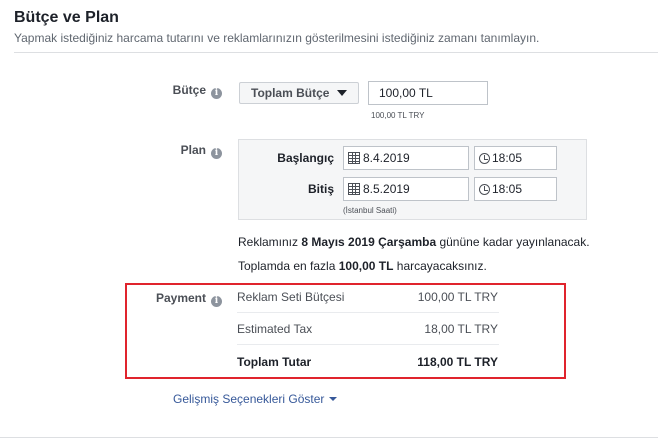 The image size is (658, 442). I want to click on summary-text: Reklamınız, so click(270, 242).